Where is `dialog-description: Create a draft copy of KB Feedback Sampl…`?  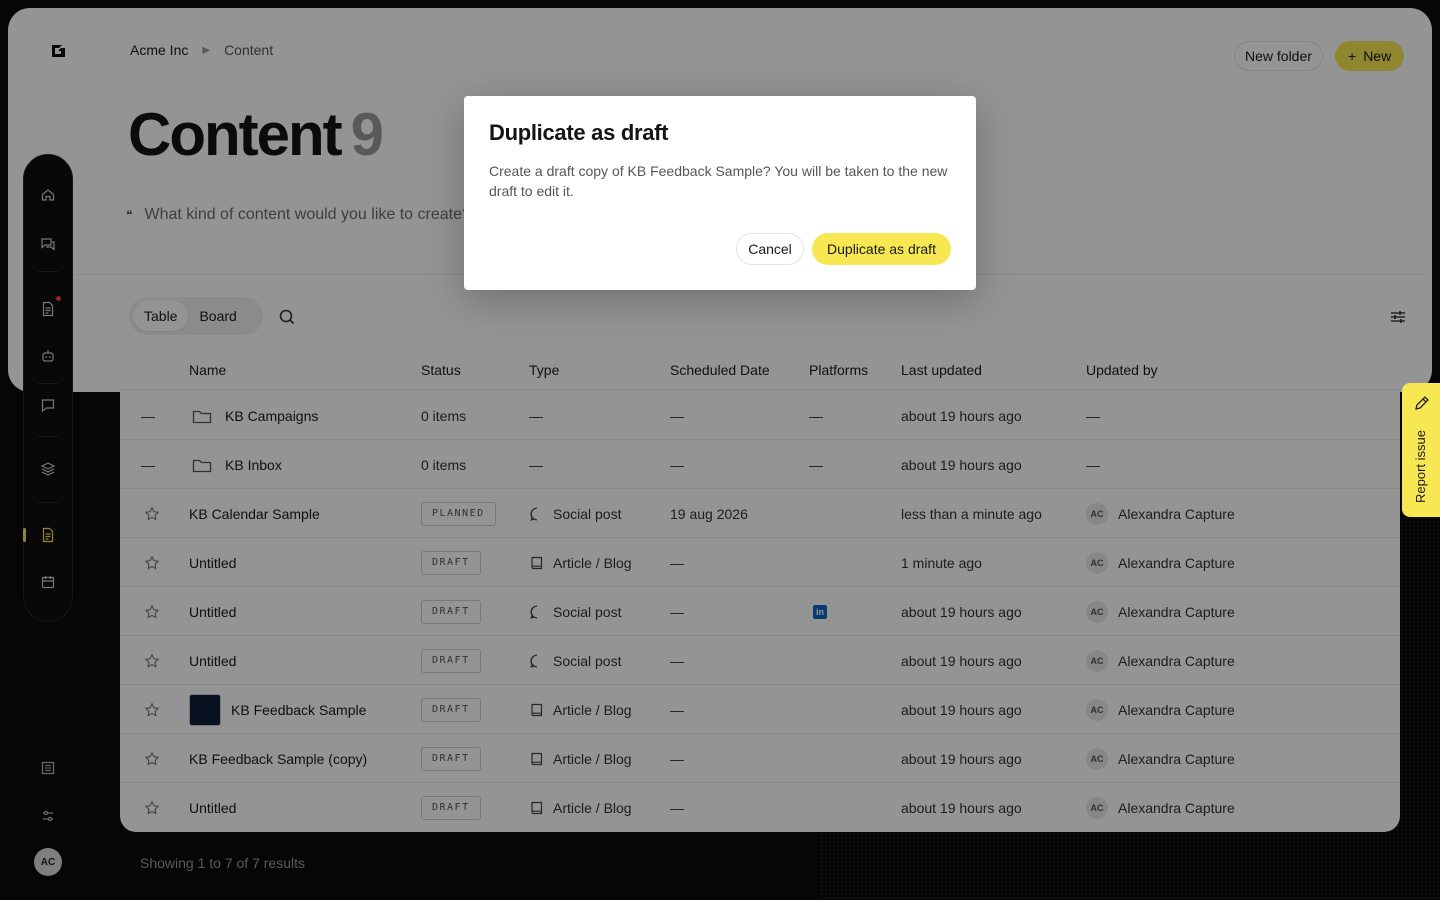 dialog-description: Create a draft copy of KB Feedback Sampl… is located at coordinates (718, 181).